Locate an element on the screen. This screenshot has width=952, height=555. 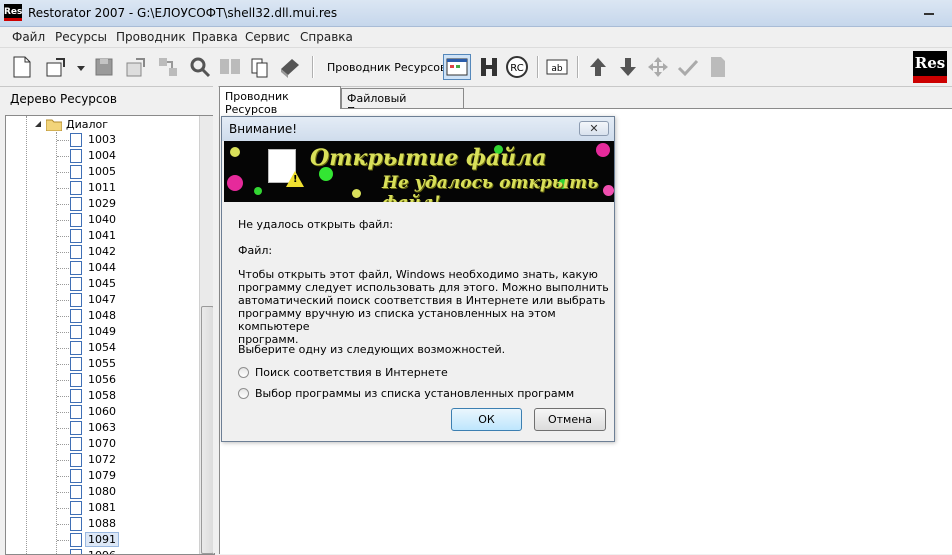
tree-item-label: 1091 is located at coordinates (102, 539).